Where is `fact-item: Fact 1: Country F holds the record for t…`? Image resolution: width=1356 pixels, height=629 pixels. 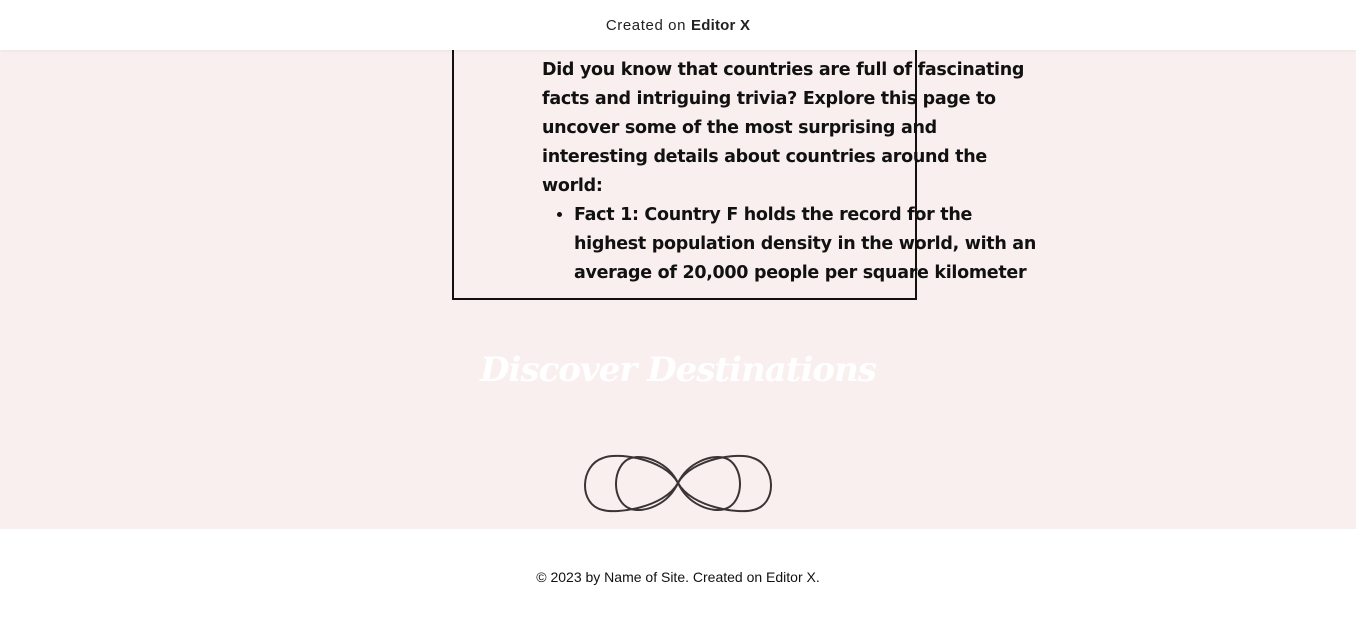 fact-item: Fact 1: Country F holds the record for t… is located at coordinates (808, 244).